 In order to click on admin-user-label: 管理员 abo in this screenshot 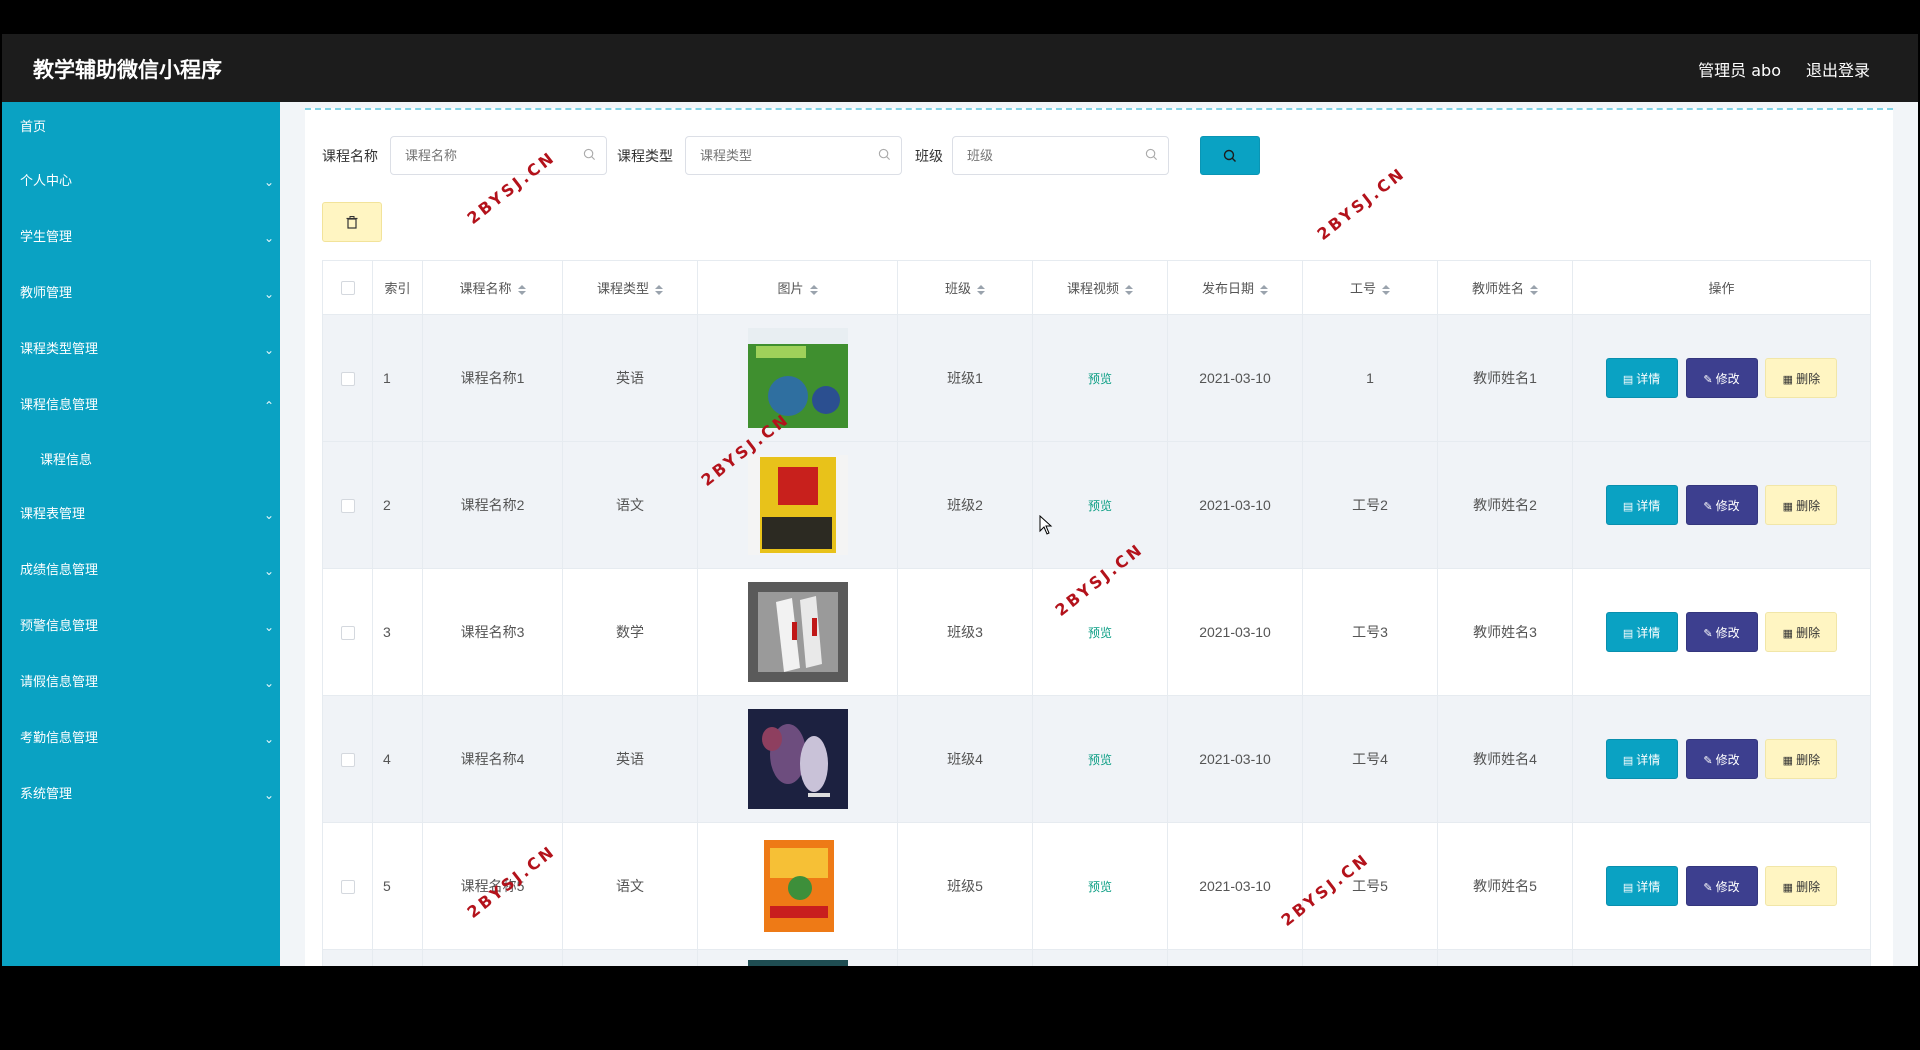, I will do `click(1739, 70)`.